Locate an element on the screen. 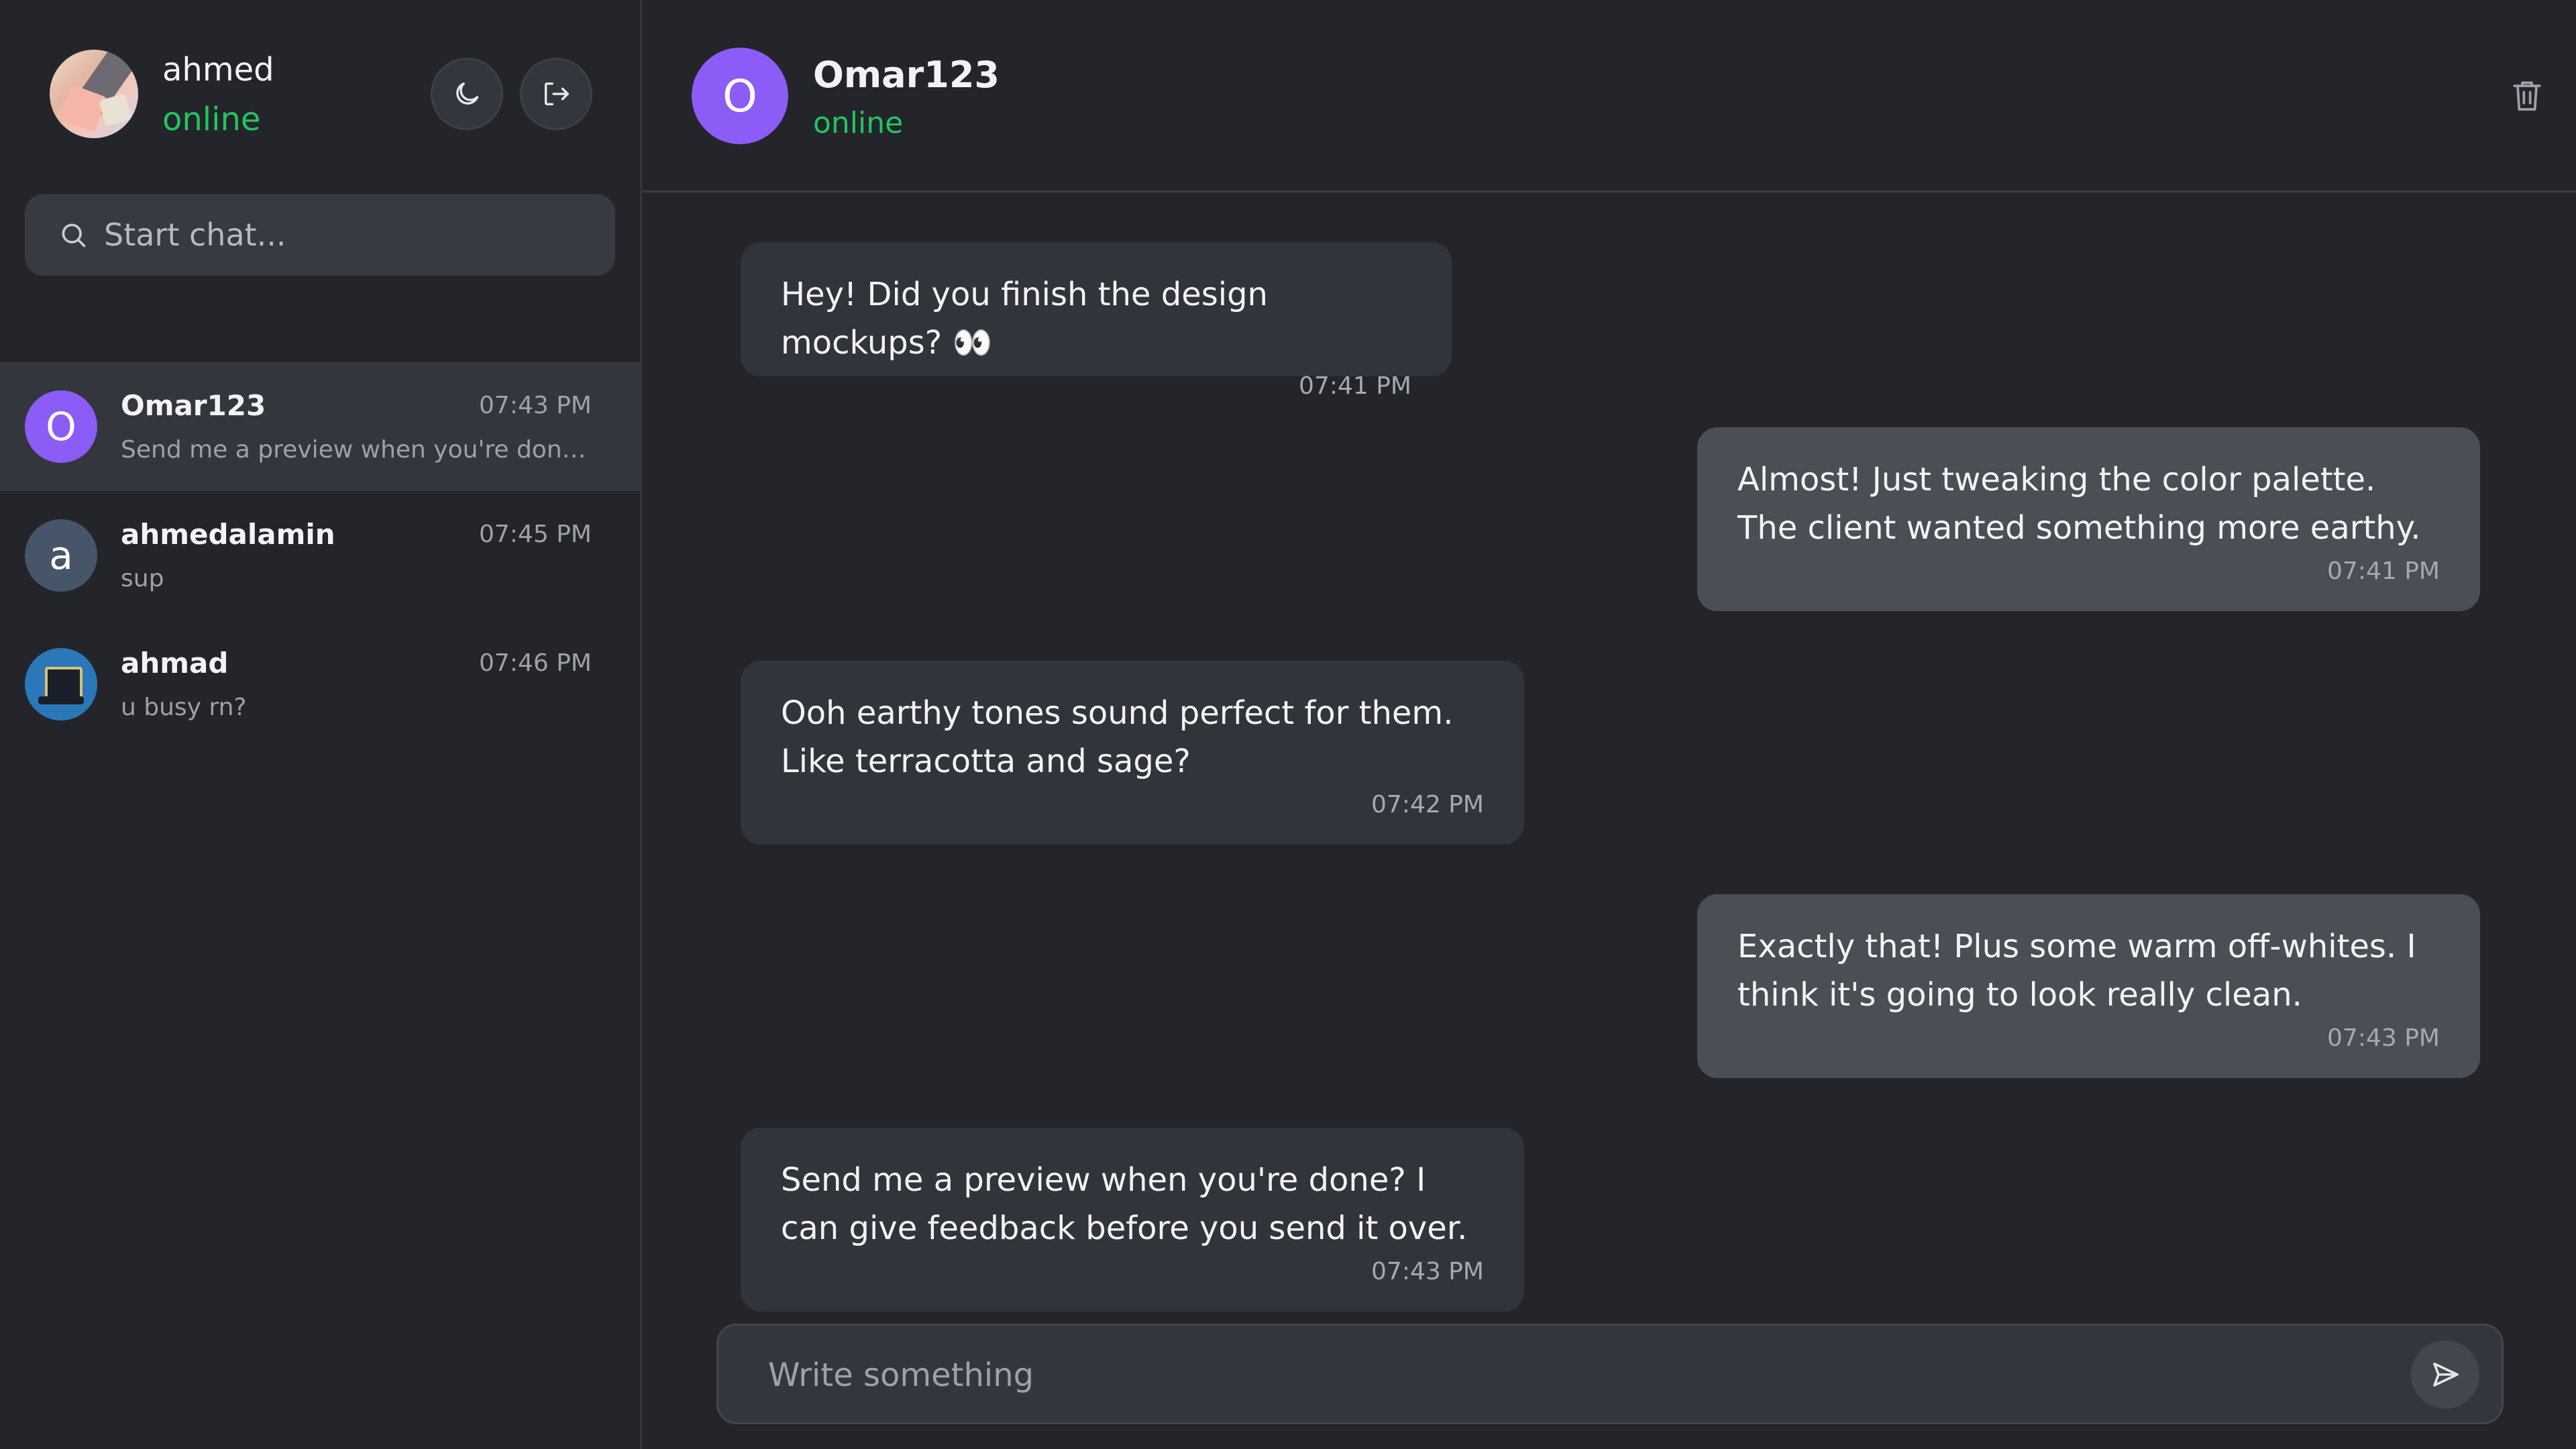 The height and width of the screenshot is (1449, 2576). chat-time: 07:46 PM is located at coordinates (535, 663).